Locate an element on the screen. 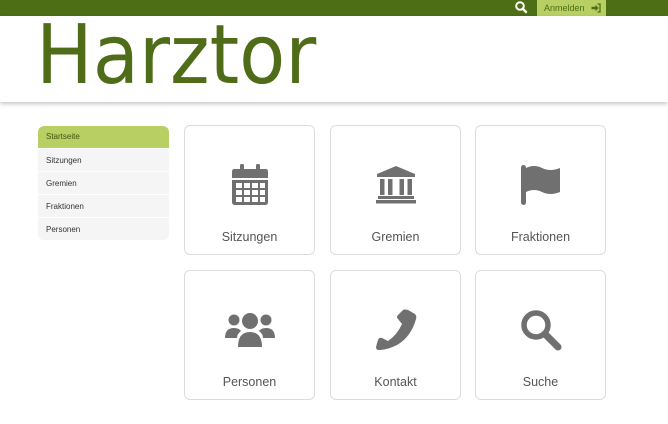  sidebar-item-gremien: Gremien is located at coordinates (103, 182).